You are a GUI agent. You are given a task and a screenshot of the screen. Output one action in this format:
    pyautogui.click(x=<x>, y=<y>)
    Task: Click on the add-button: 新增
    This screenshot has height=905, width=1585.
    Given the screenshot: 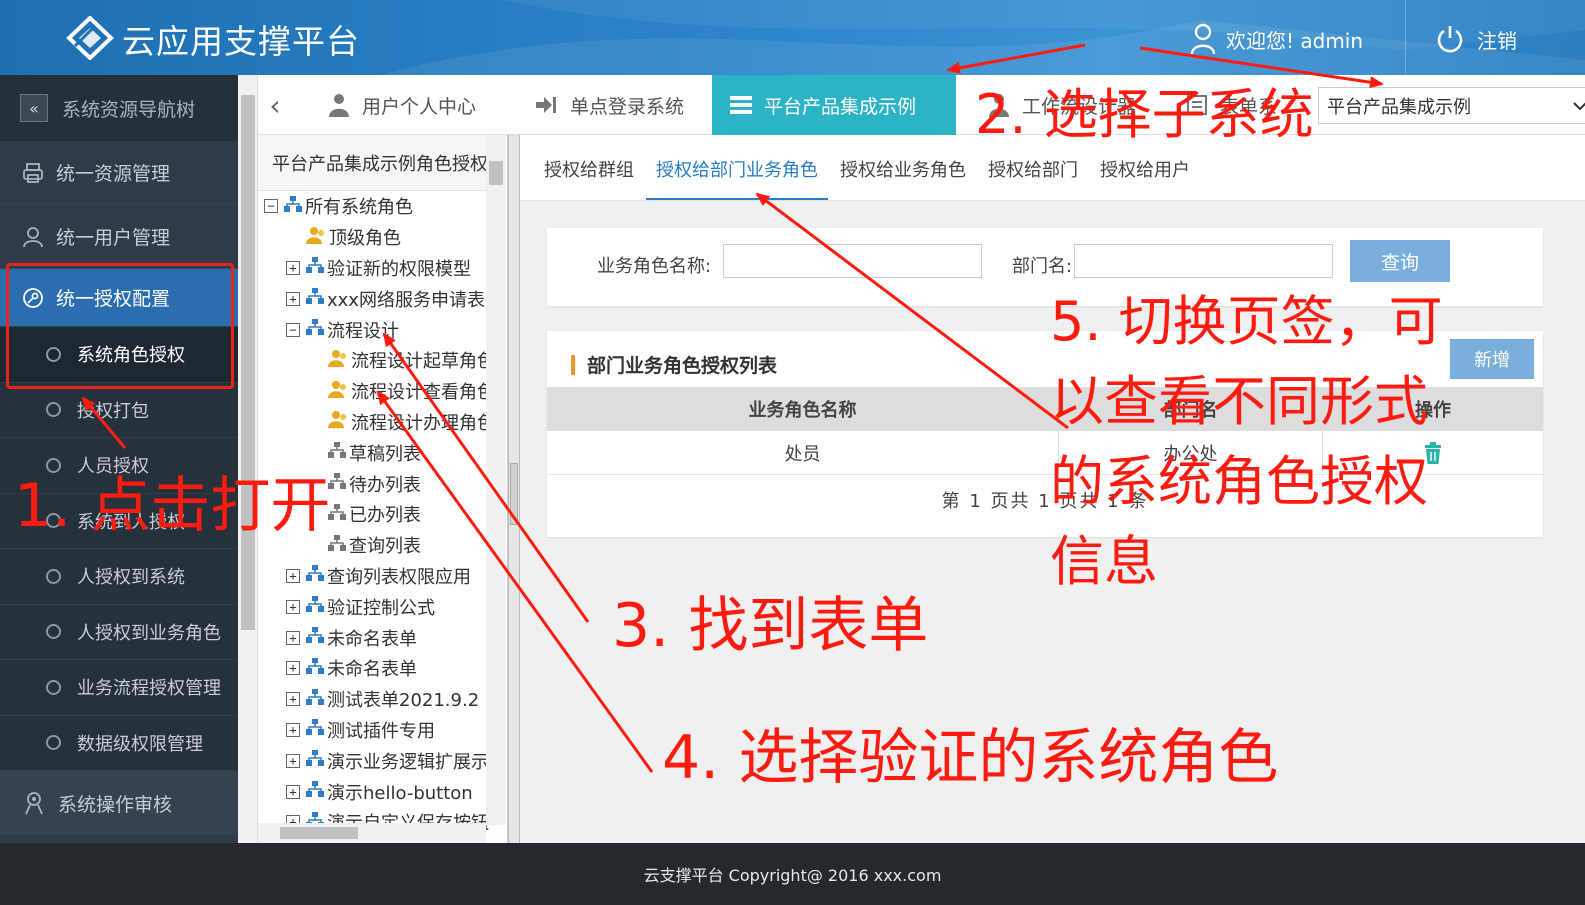 What is the action you would take?
    pyautogui.click(x=1492, y=359)
    